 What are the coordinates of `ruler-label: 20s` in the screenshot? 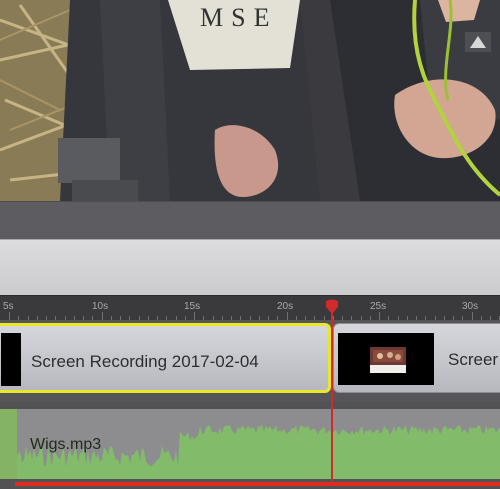 It's located at (285, 306).